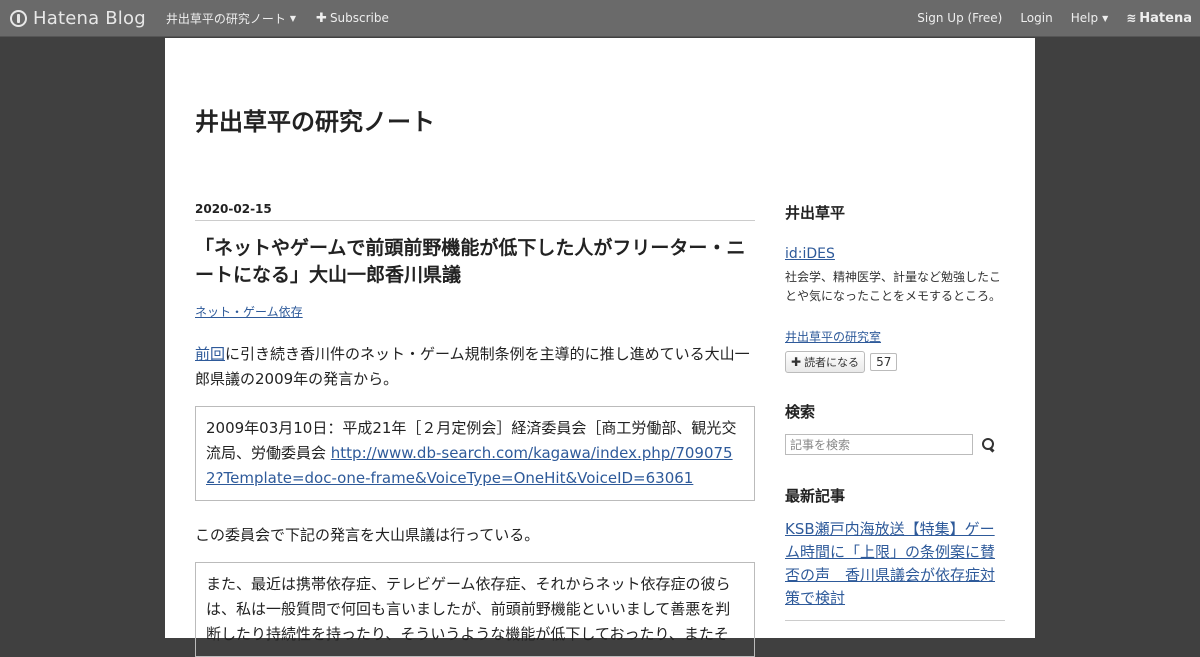  What do you see at coordinates (249, 311) in the screenshot?
I see `entry-category-link: ネット・ゲーム依存` at bounding box center [249, 311].